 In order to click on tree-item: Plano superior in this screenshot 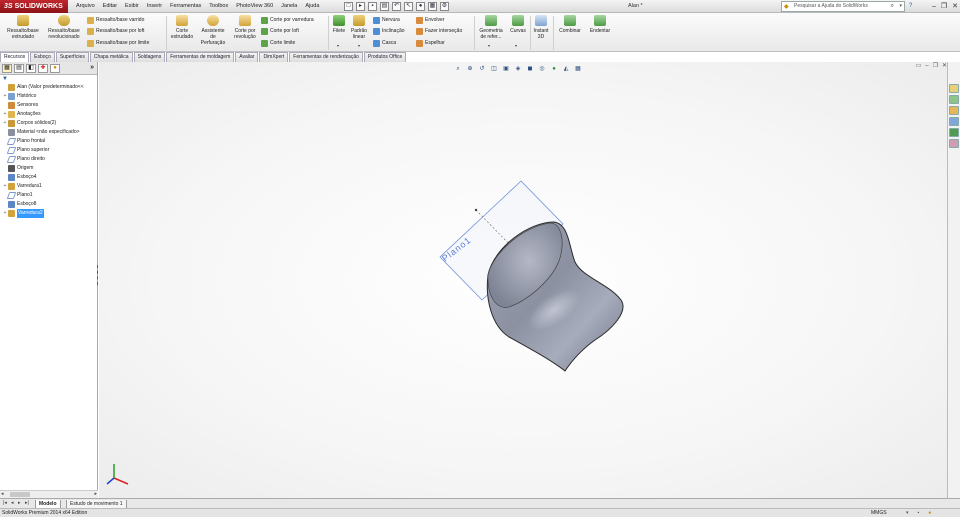, I will do `click(25, 150)`.